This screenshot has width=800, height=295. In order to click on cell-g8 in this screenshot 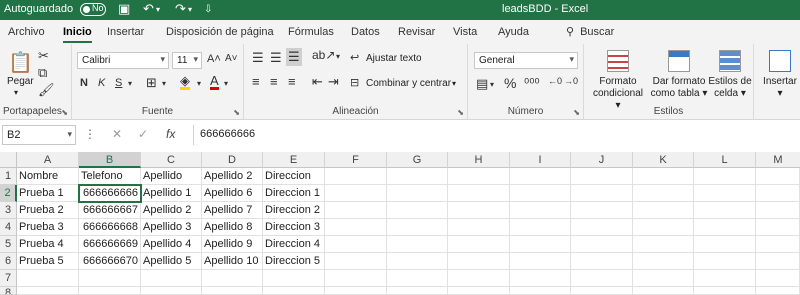, I will do `click(417, 291)`.